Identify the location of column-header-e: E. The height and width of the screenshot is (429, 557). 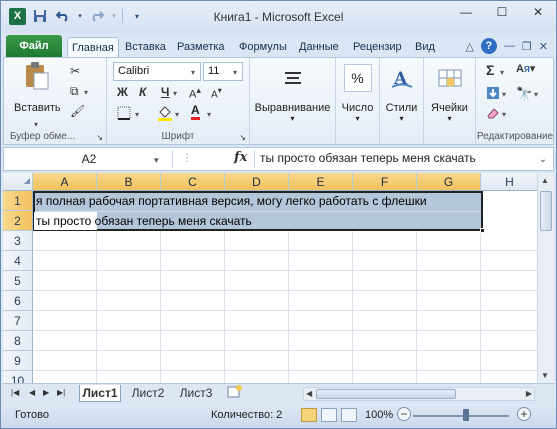
(321, 182).